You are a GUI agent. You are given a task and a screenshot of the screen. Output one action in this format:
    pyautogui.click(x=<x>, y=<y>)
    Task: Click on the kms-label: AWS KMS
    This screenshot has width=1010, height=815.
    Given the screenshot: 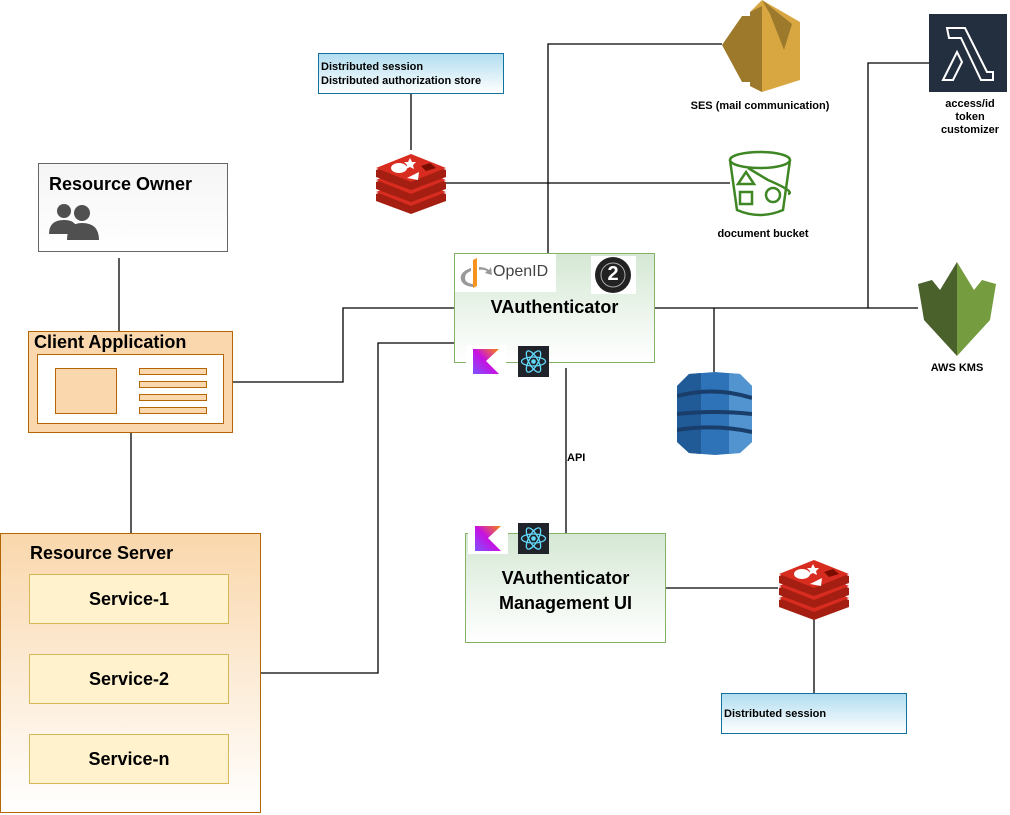 What is the action you would take?
    pyautogui.click(x=957, y=368)
    